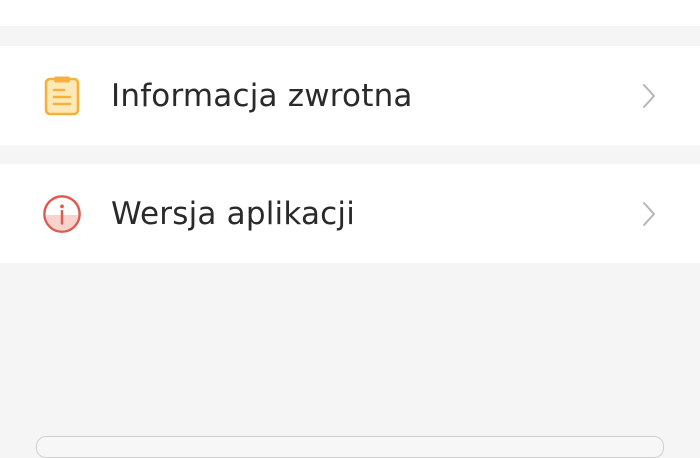 Image resolution: width=700 pixels, height=458 pixels. I want to click on feedback-clipboard-icon, so click(62, 96).